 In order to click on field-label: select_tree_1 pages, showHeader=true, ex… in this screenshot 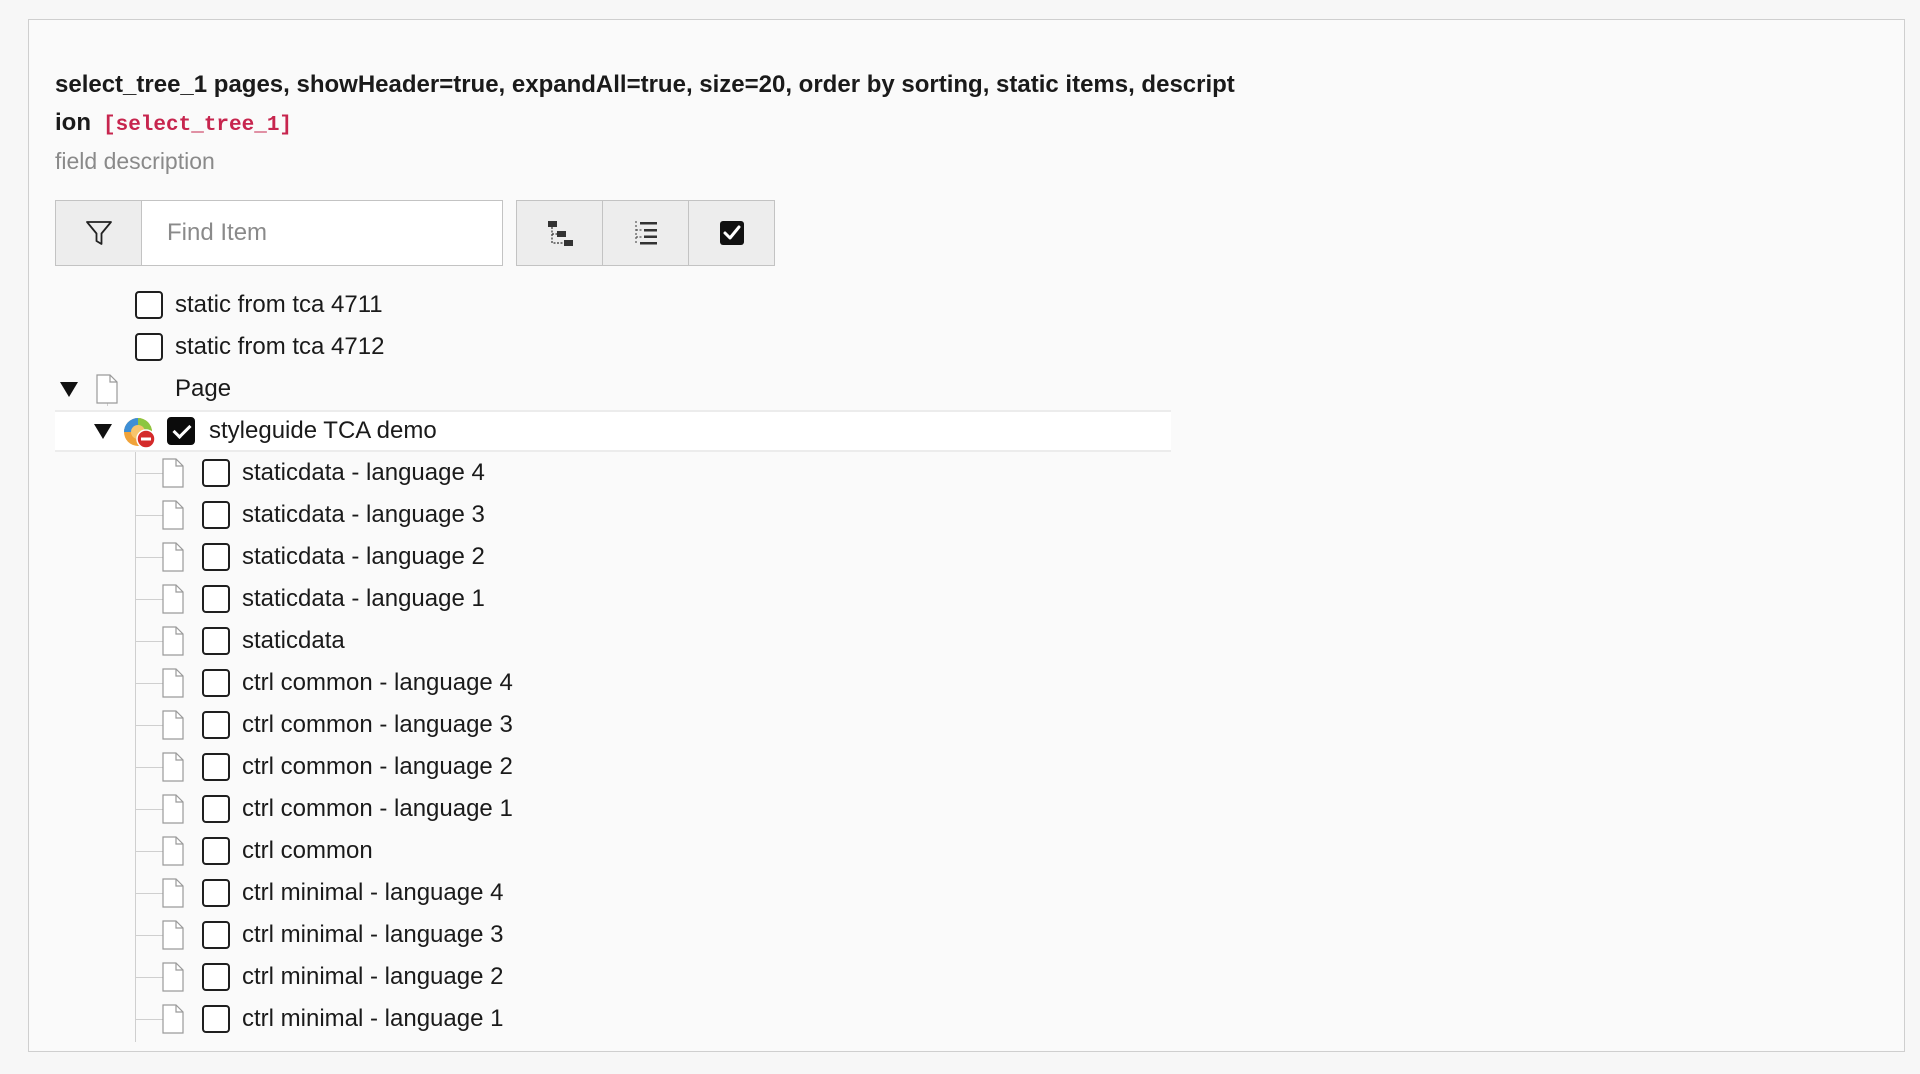, I will do `click(645, 105)`.